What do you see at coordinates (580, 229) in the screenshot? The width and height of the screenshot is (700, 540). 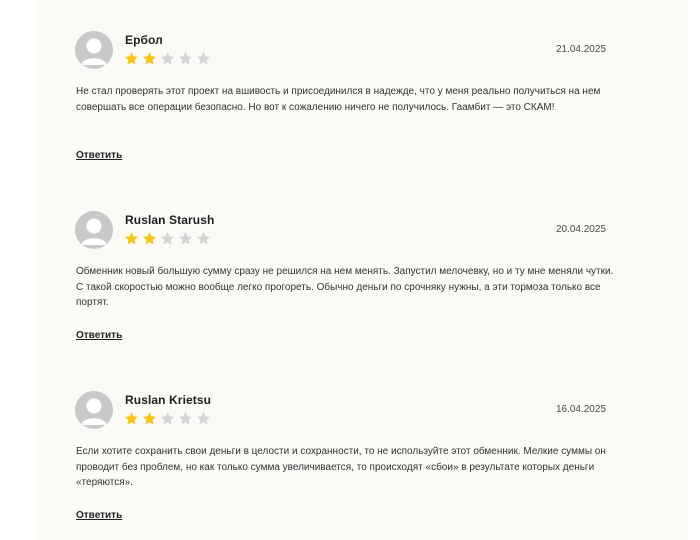 I see `review-date: 20.04.2025` at bounding box center [580, 229].